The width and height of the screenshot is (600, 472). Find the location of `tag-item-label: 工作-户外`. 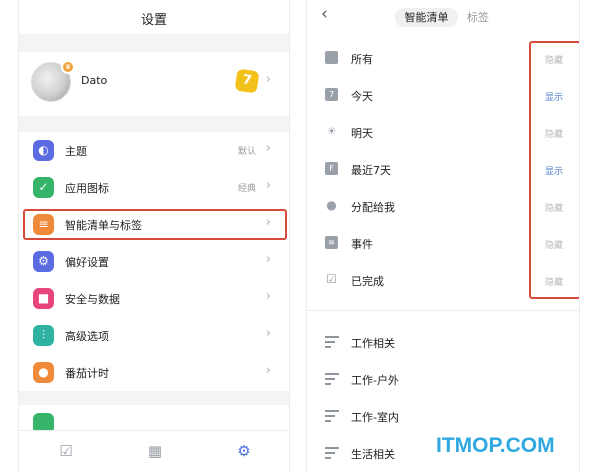

tag-item-label: 工作-户外 is located at coordinates (375, 380).